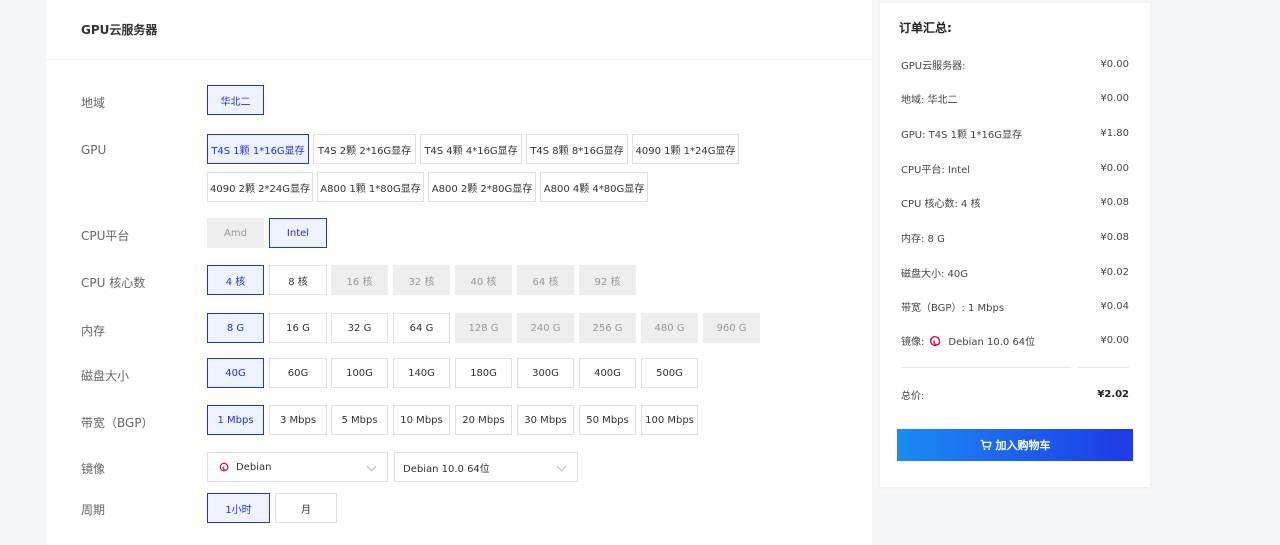  I want to click on summary-total-row: 总价: ¥2.02, so click(1015, 394).